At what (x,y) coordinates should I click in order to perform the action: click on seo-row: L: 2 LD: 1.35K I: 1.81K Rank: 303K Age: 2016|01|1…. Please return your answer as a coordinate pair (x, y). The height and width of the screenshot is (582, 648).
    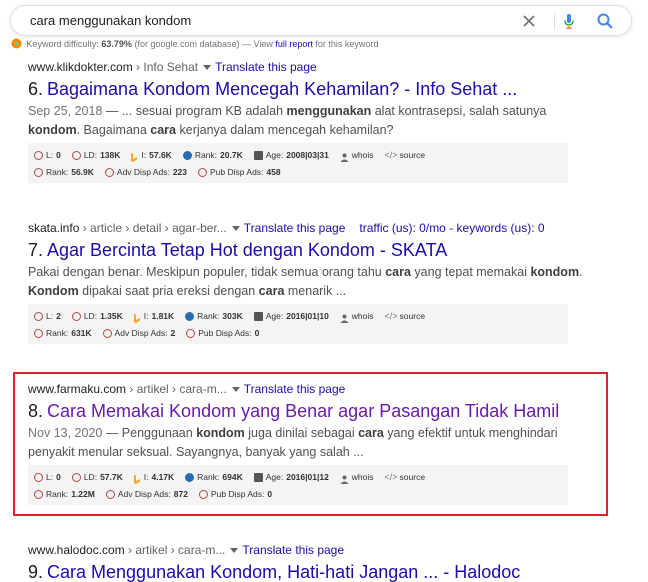
    Looking at the image, I should click on (301, 316).